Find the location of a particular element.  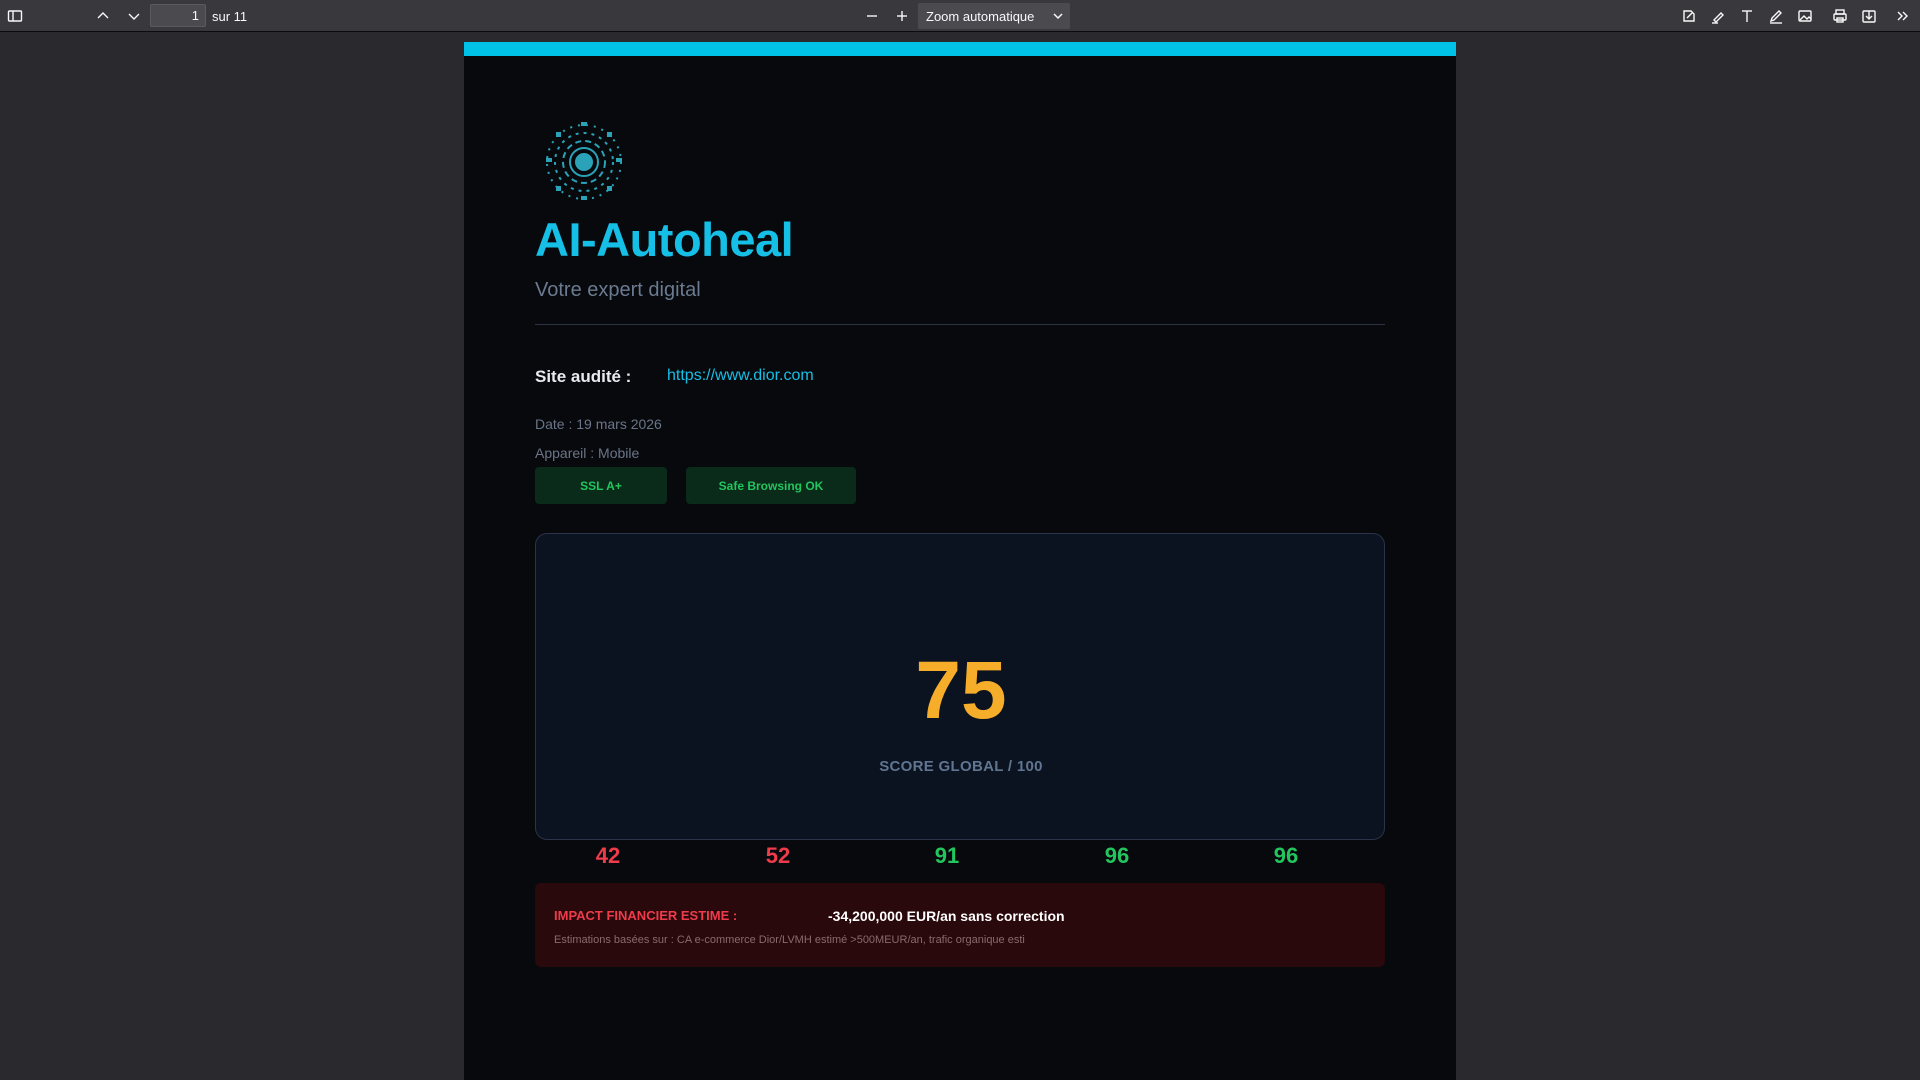

audit-date: Date : 19 mars 2026 is located at coordinates (598, 424).